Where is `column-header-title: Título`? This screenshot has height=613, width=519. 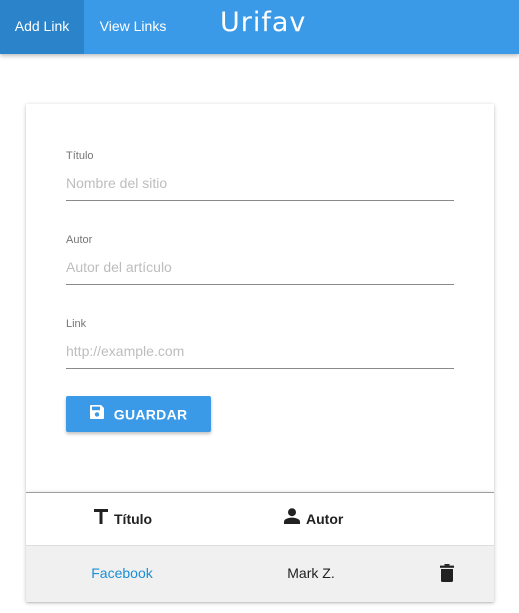
column-header-title: Título is located at coordinates (123, 519).